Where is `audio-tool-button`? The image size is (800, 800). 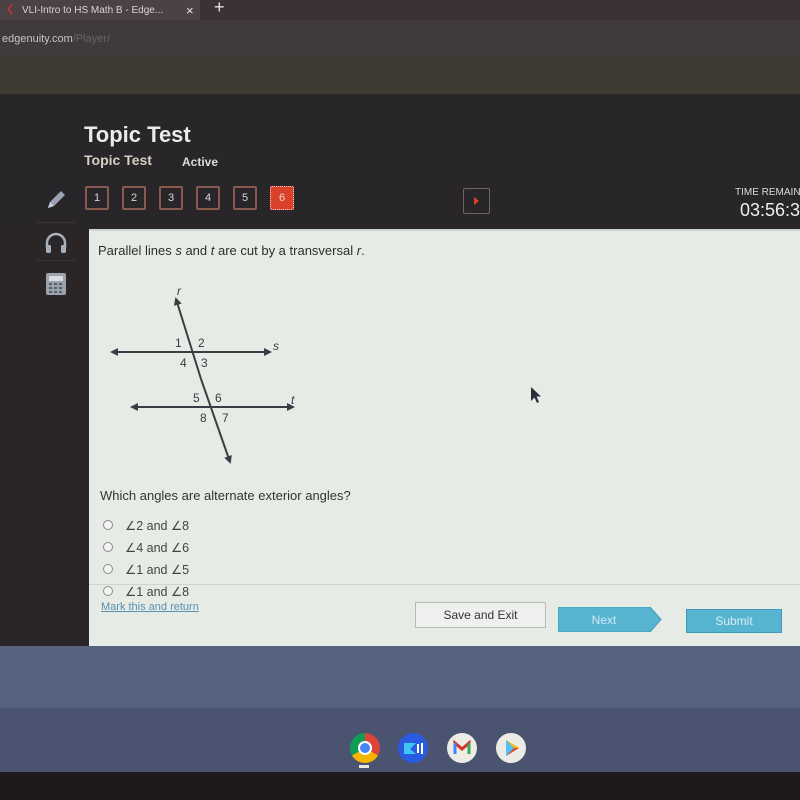
audio-tool-button is located at coordinates (56, 243).